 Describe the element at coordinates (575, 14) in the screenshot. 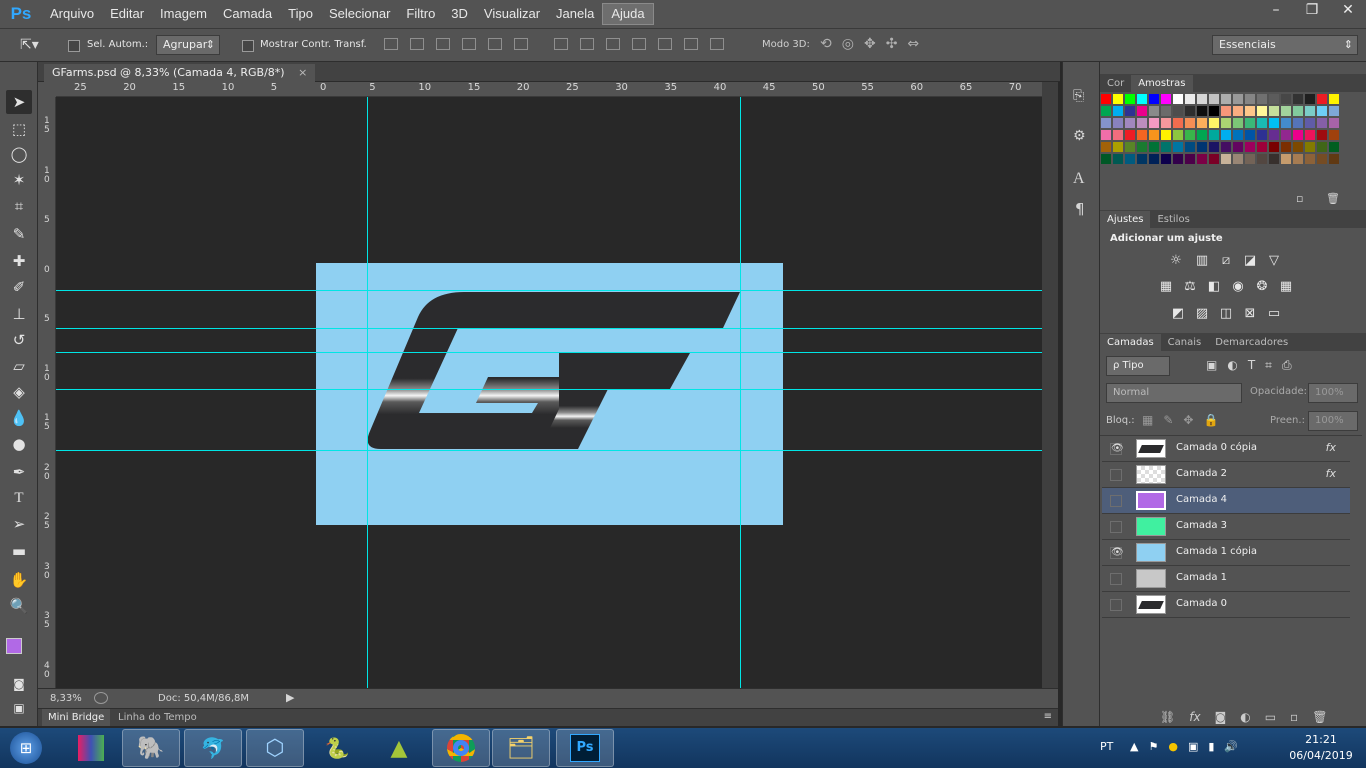

I see `menu-janela: Janela` at that location.